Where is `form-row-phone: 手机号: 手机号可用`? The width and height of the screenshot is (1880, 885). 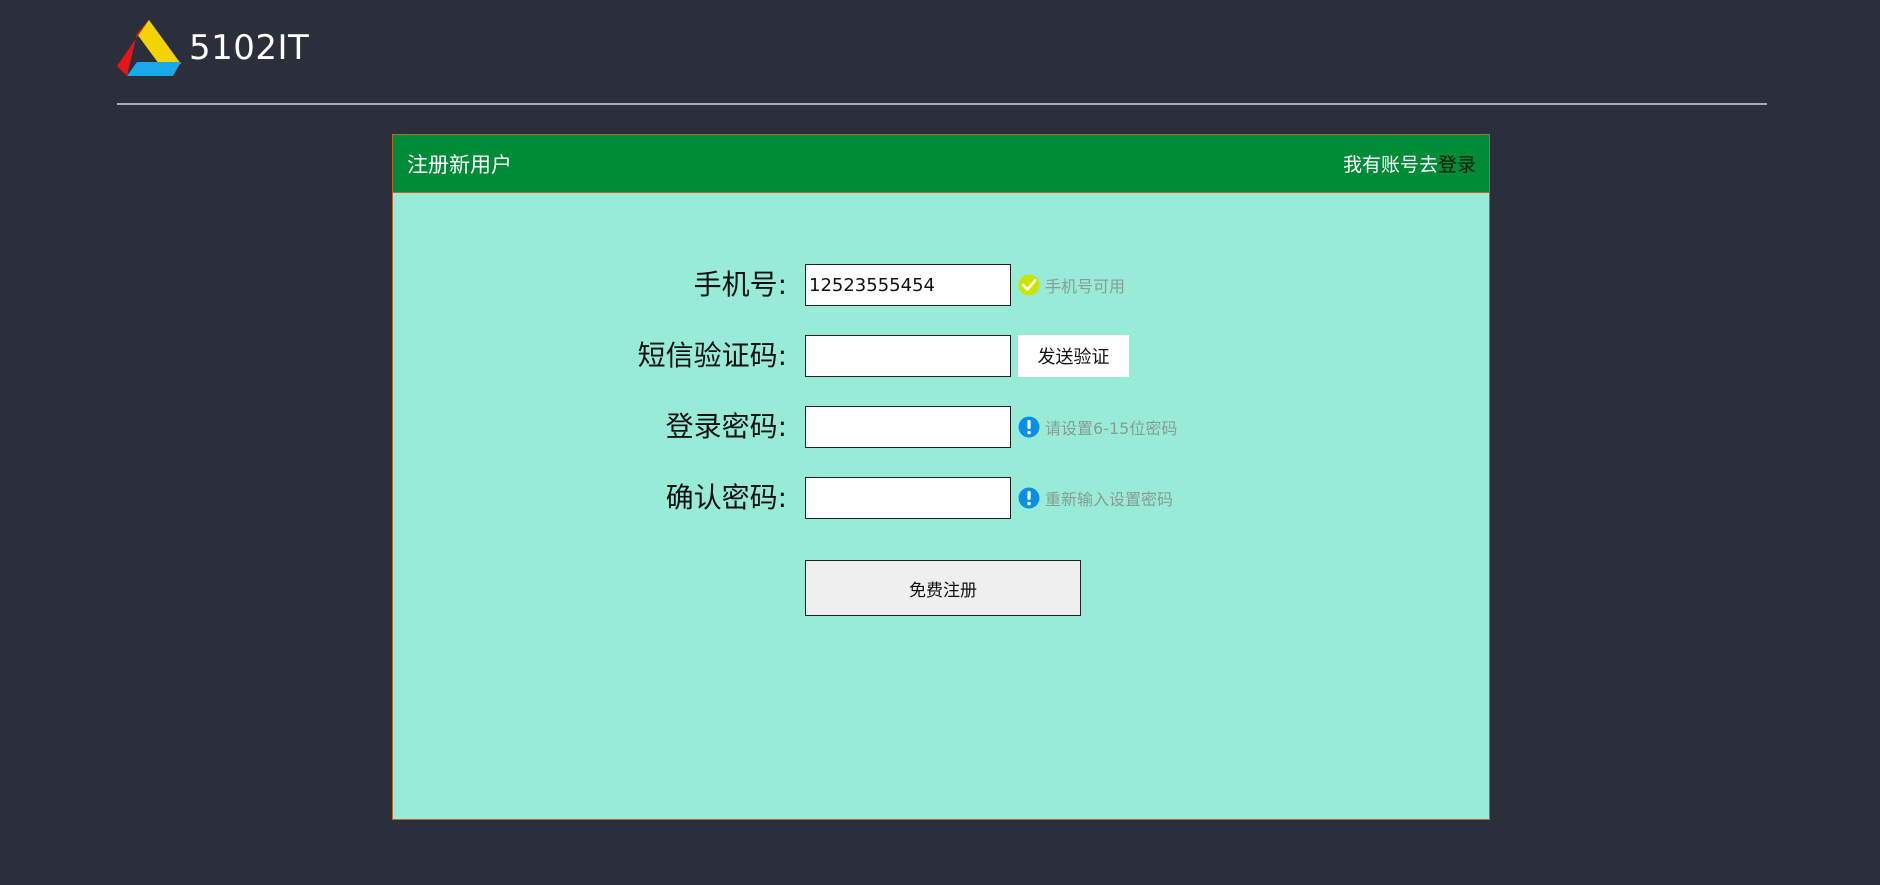
form-row-phone: 手机号: 手机号可用 is located at coordinates (941, 285).